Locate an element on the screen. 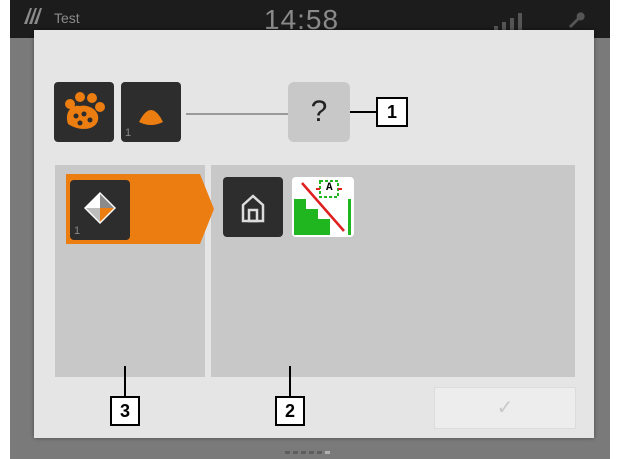 The height and width of the screenshot is (459, 618). chain-connector is located at coordinates (237, 114).